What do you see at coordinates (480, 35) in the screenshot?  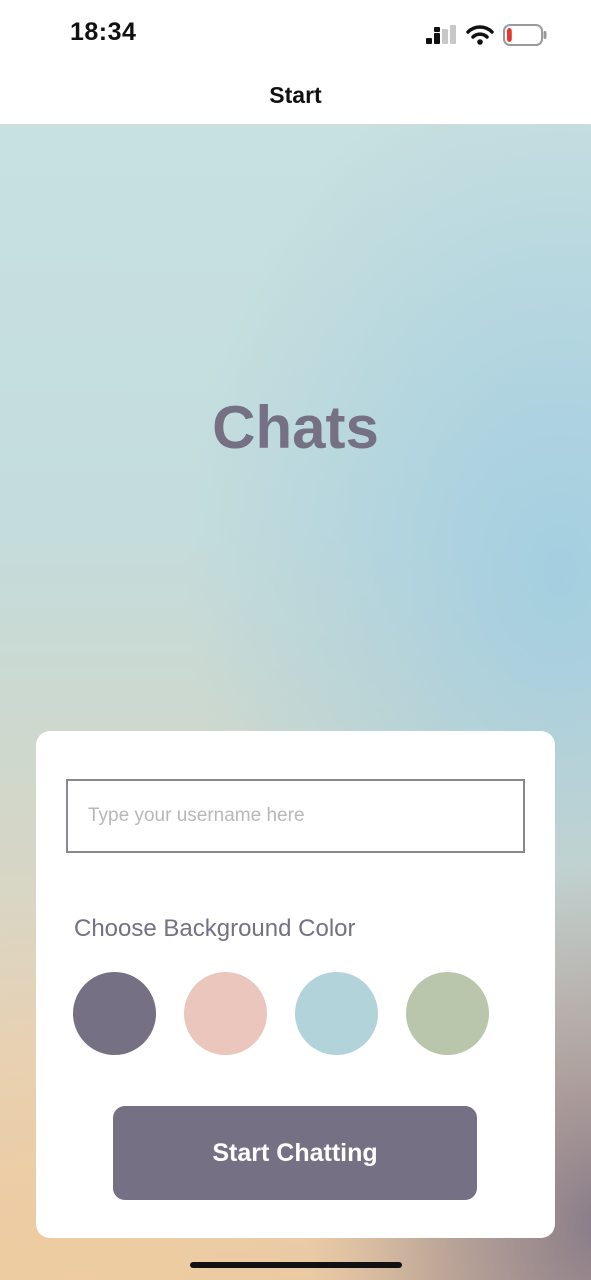 I see `wifi-icon` at bounding box center [480, 35].